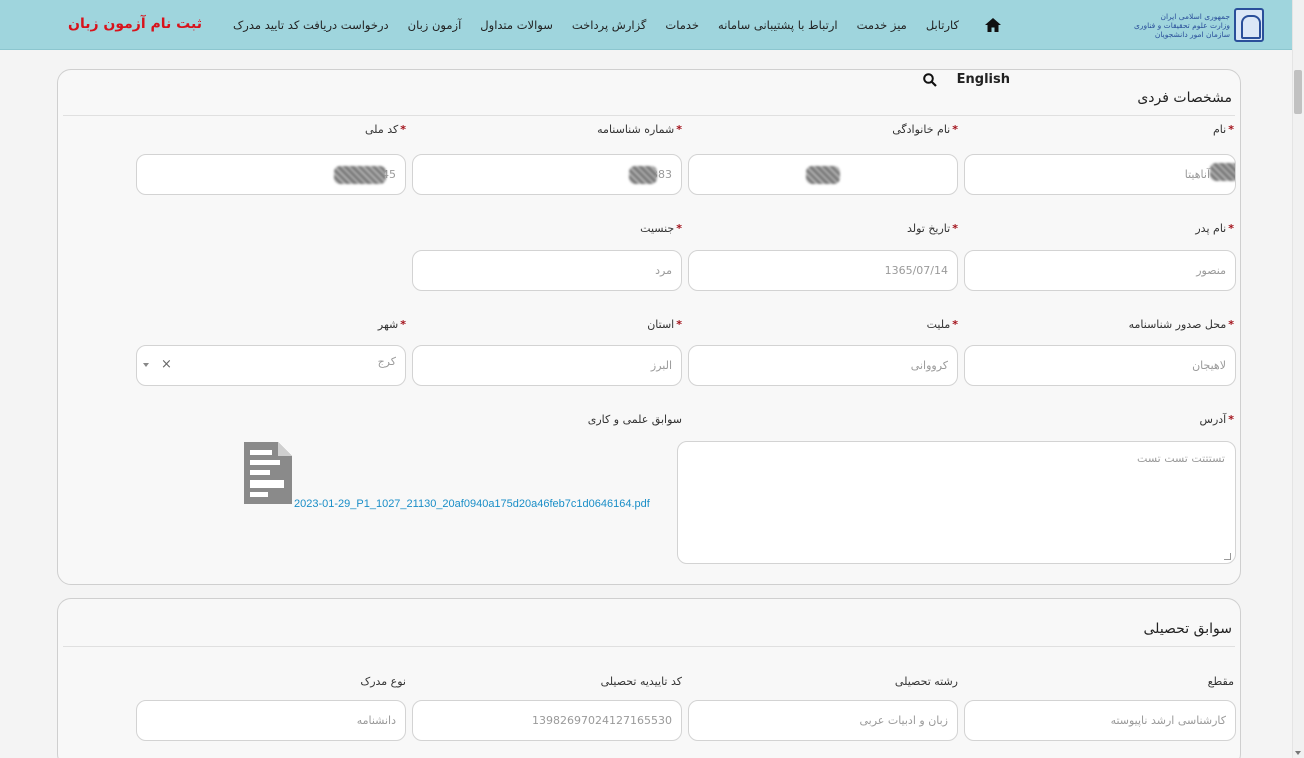 The width and height of the screenshot is (1304, 758). I want to click on field-of-study-label: رشته تحصیلی, so click(926, 681).